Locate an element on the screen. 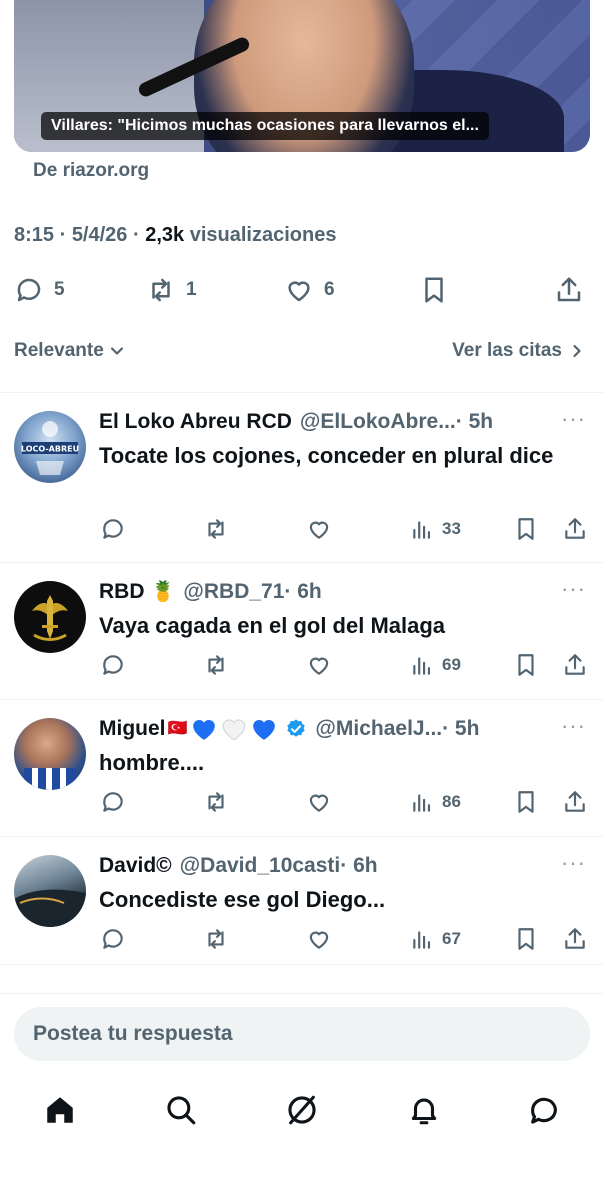 Image resolution: width=604 pixels, height=1200 pixels. bookmark-icon is located at coordinates (434, 290).